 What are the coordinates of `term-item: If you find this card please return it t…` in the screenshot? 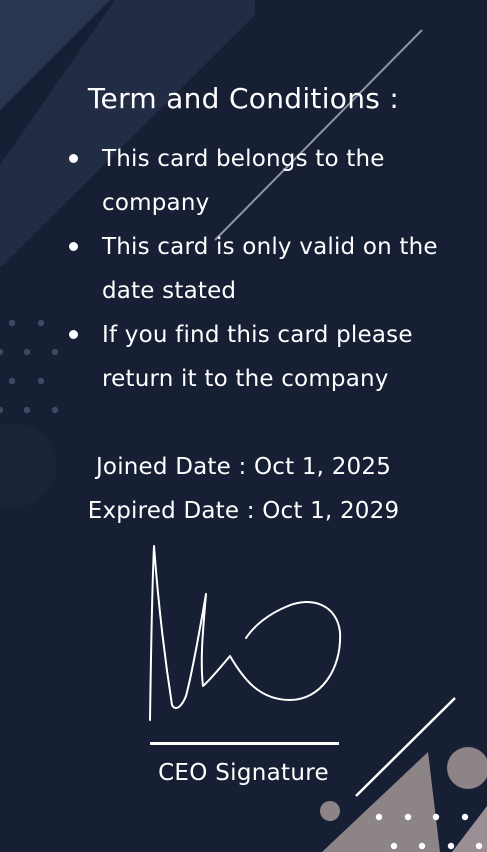 It's located at (243, 357).